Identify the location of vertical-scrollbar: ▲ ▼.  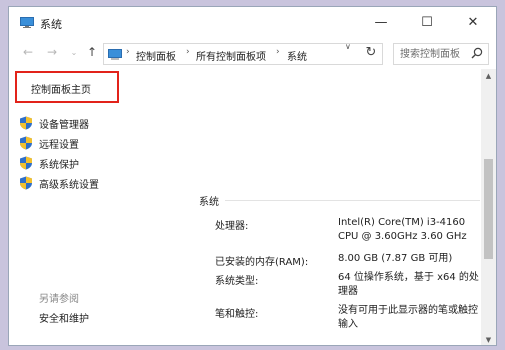
(488, 207).